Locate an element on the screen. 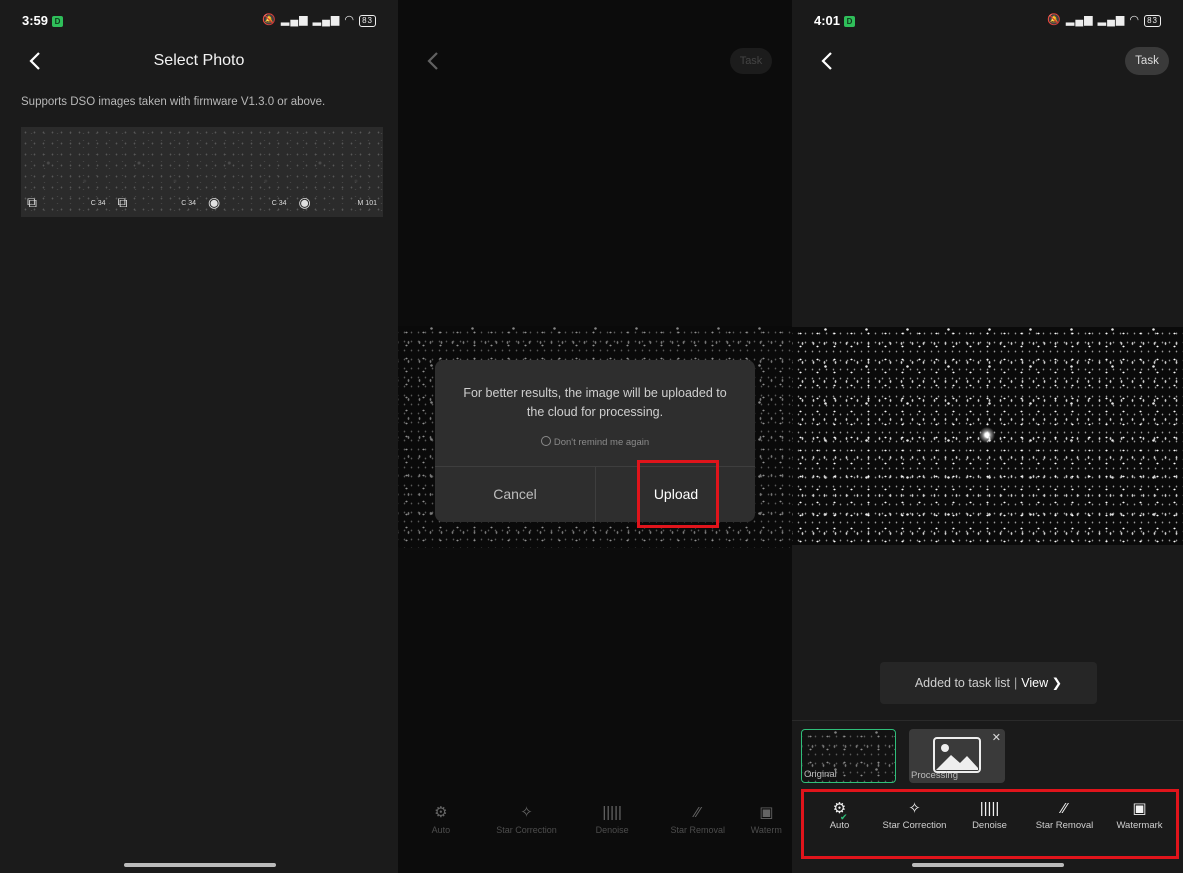 The image size is (1183, 873). status-bar: 3:59 D 🔕 ▂▄▆ ▂▄▆ ◠ 83 is located at coordinates (199, 20).